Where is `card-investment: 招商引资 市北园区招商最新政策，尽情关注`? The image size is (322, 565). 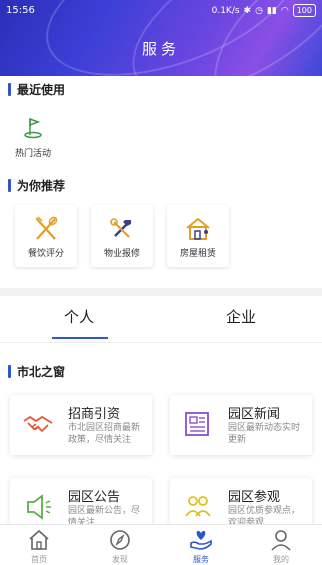
card-investment: 招商引资 市北园区招商最新政策，尽情关注 is located at coordinates (81, 425).